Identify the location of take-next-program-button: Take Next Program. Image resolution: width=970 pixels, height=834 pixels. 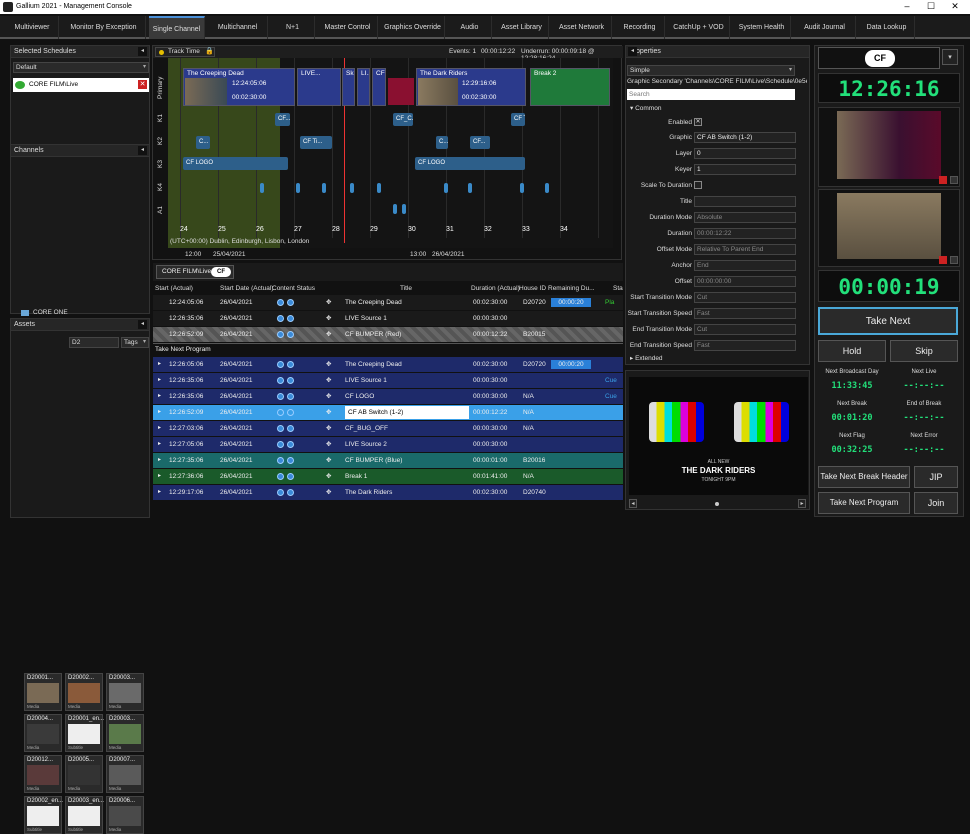
(864, 503).